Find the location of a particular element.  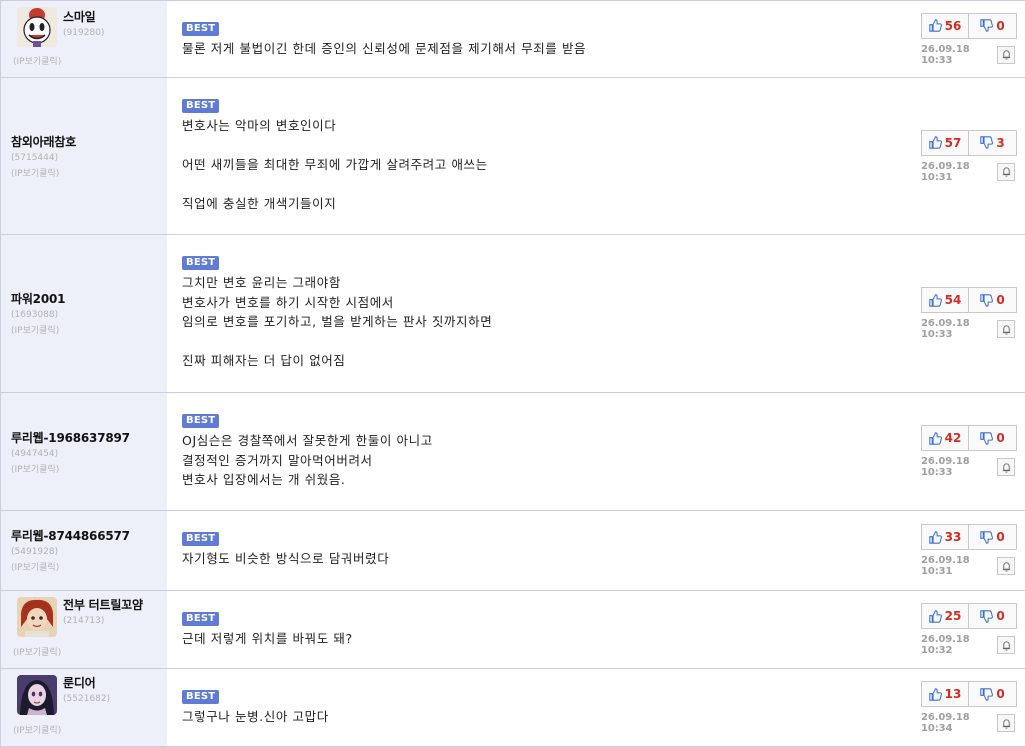

upvote-count: 56 is located at coordinates (953, 25).